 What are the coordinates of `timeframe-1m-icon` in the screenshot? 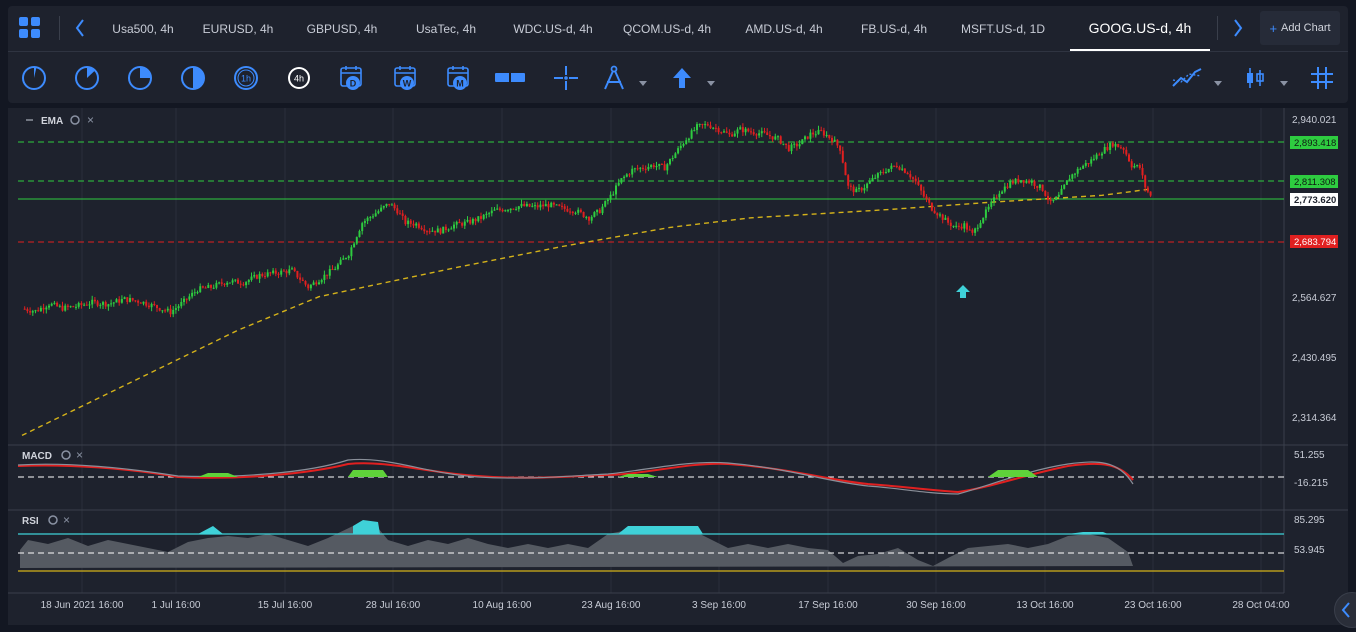 It's located at (34, 78).